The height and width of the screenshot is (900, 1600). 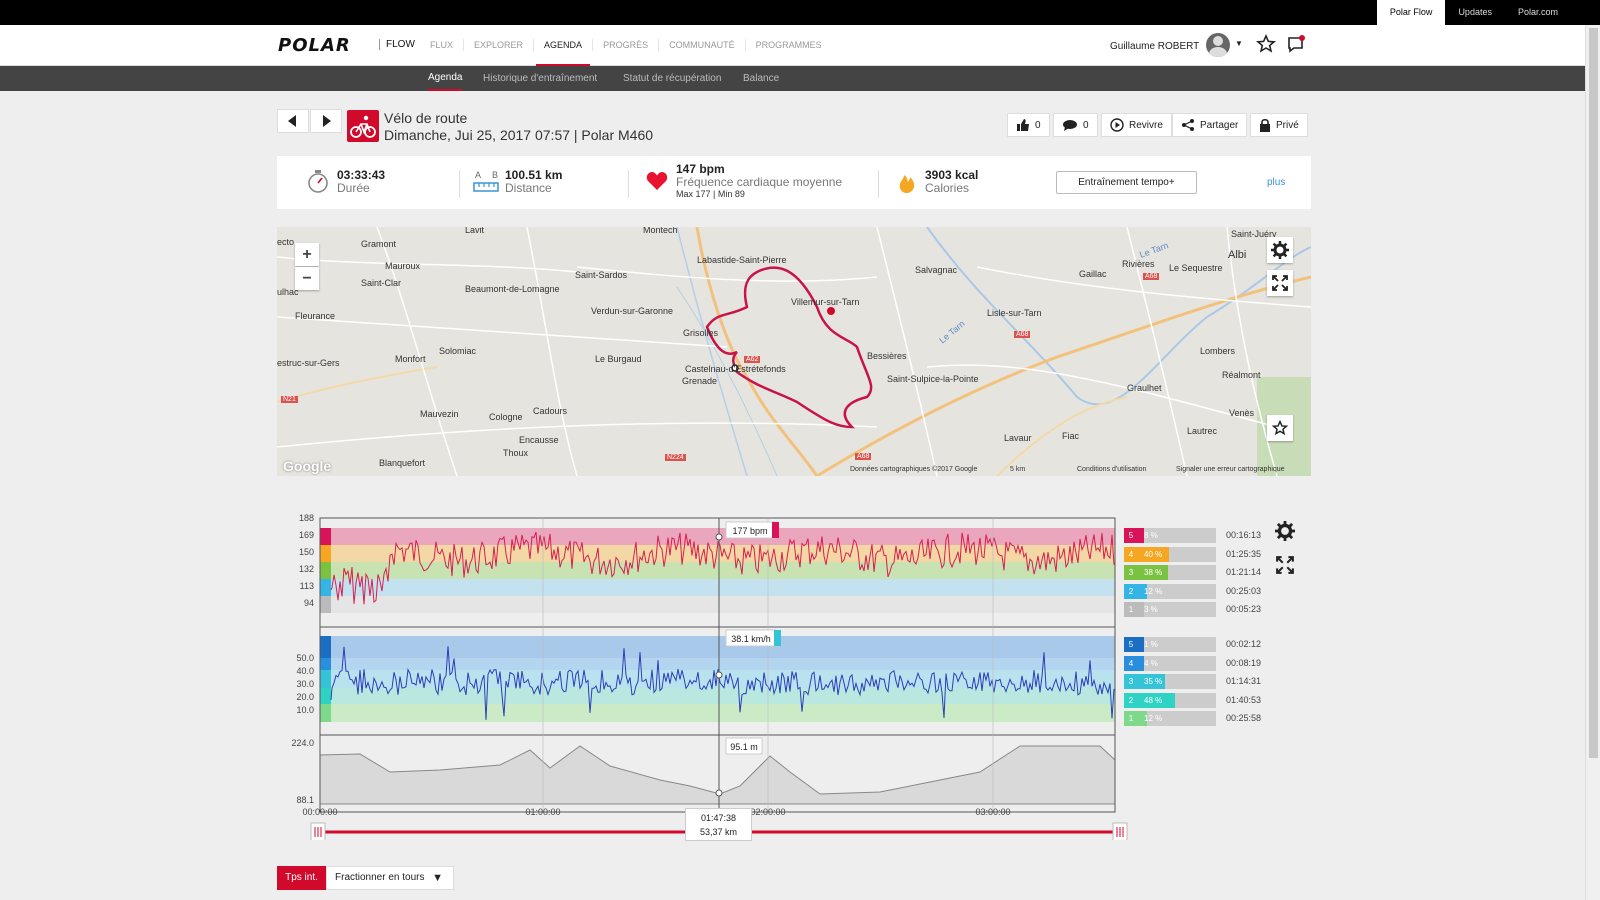 What do you see at coordinates (1136, 125) in the screenshot?
I see `revivre-button: Revivre` at bounding box center [1136, 125].